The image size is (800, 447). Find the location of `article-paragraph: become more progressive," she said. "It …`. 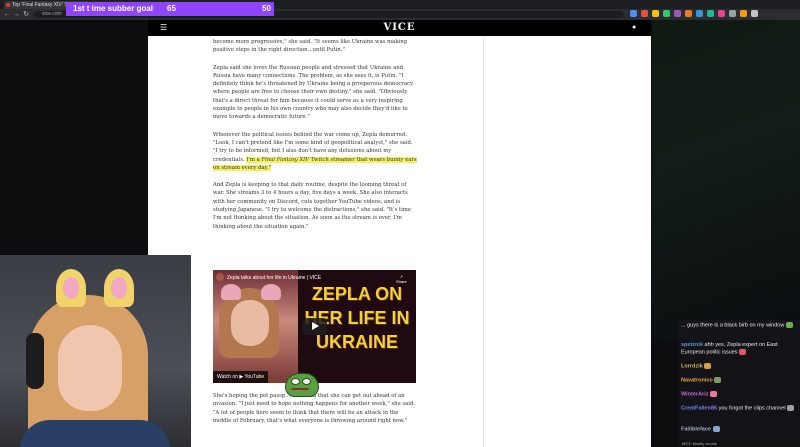

article-paragraph: become more progressive," she said. "It … is located at coordinates (310, 46).